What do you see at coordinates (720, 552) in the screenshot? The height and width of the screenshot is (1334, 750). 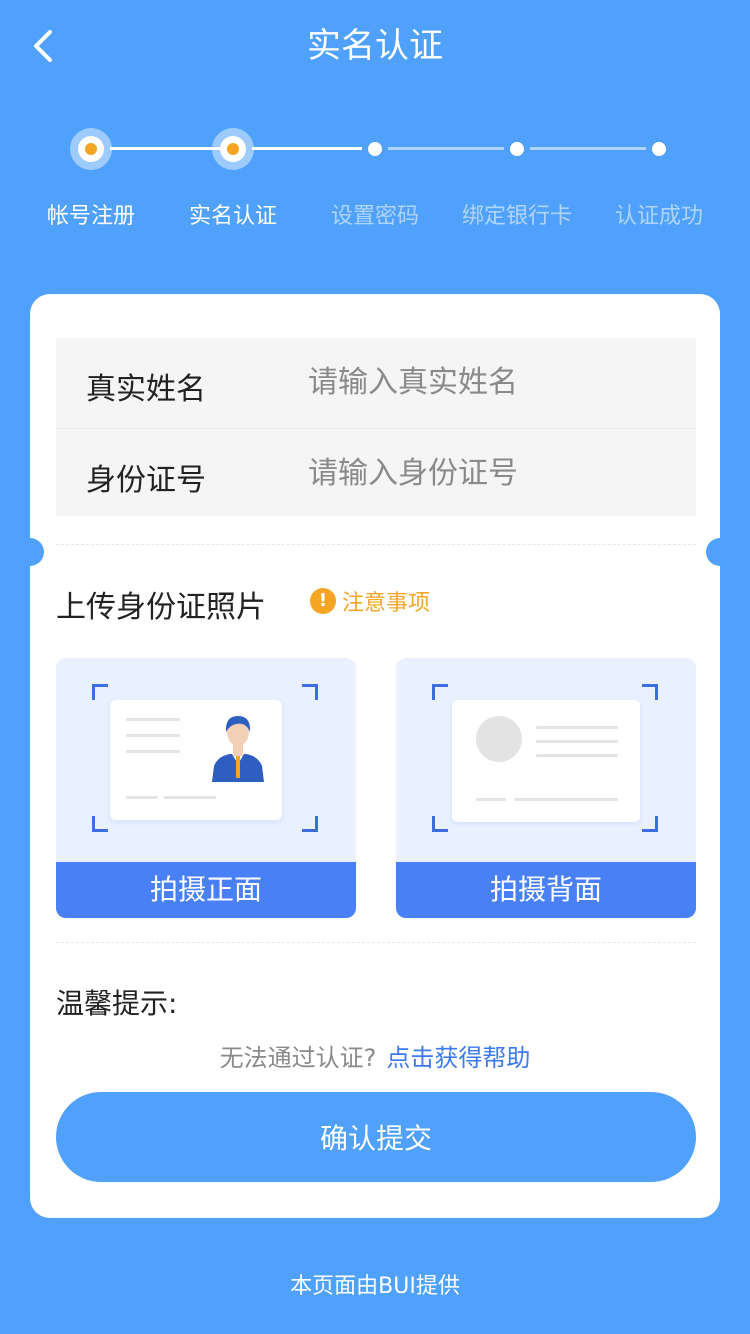 I see `right-notch` at bounding box center [720, 552].